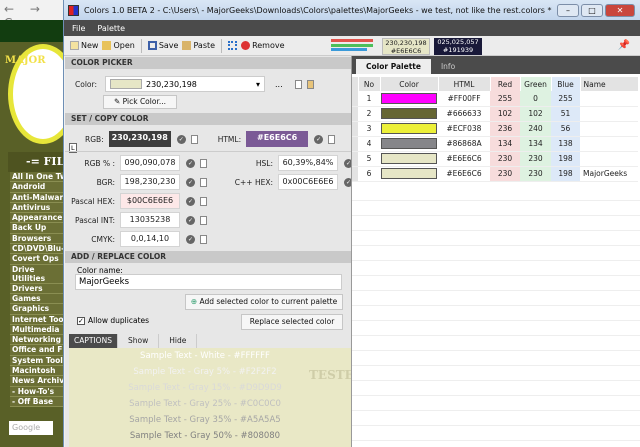 The width and height of the screenshot is (640, 447). I want to click on close-button: ✕, so click(620, 10).